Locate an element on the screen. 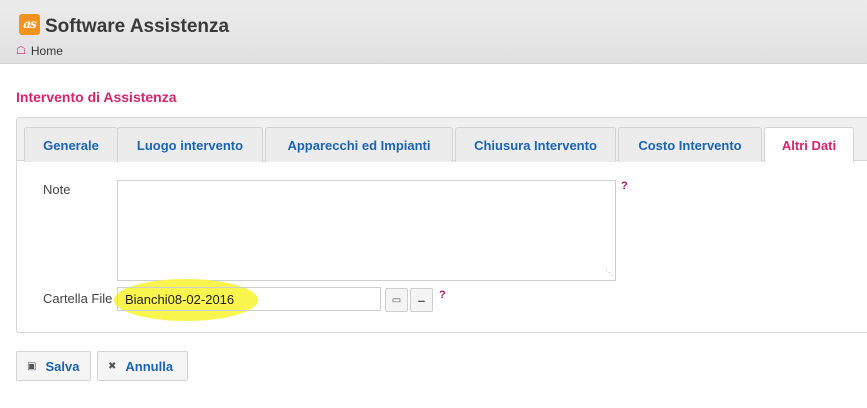 The image size is (867, 408). resize-grip-icon: ⋱ is located at coordinates (609, 273).